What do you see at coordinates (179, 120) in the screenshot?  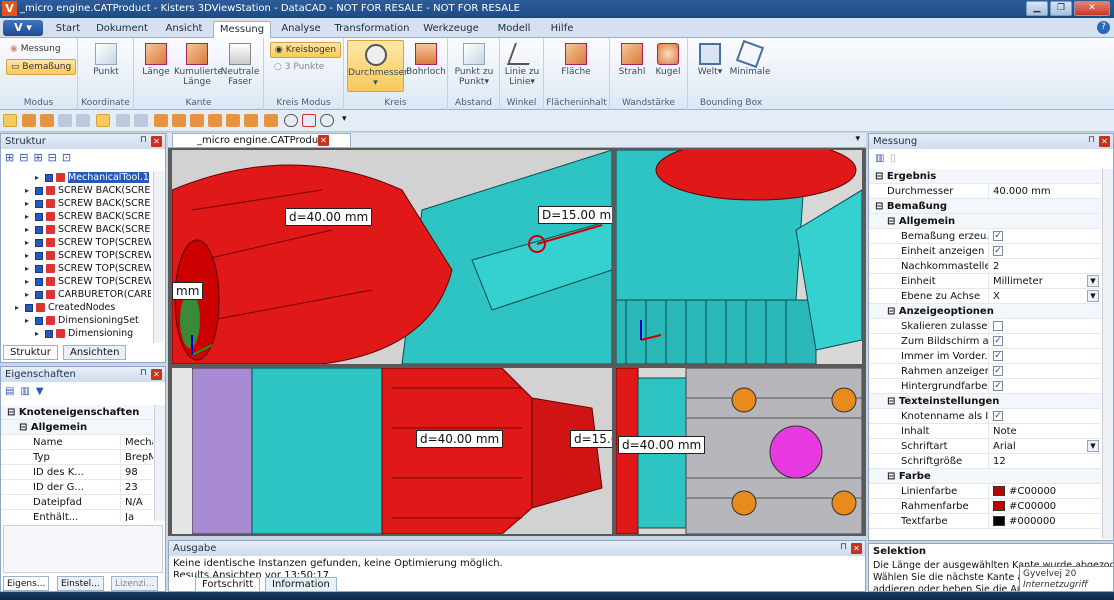 I see `back-view-icon` at bounding box center [179, 120].